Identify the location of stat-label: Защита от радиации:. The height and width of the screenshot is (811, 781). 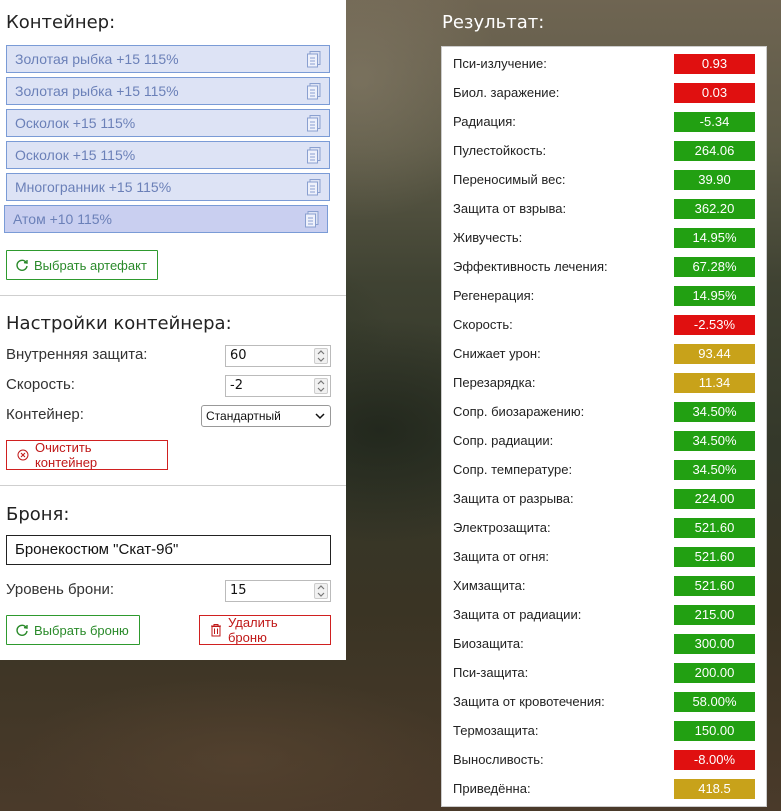
(517, 614).